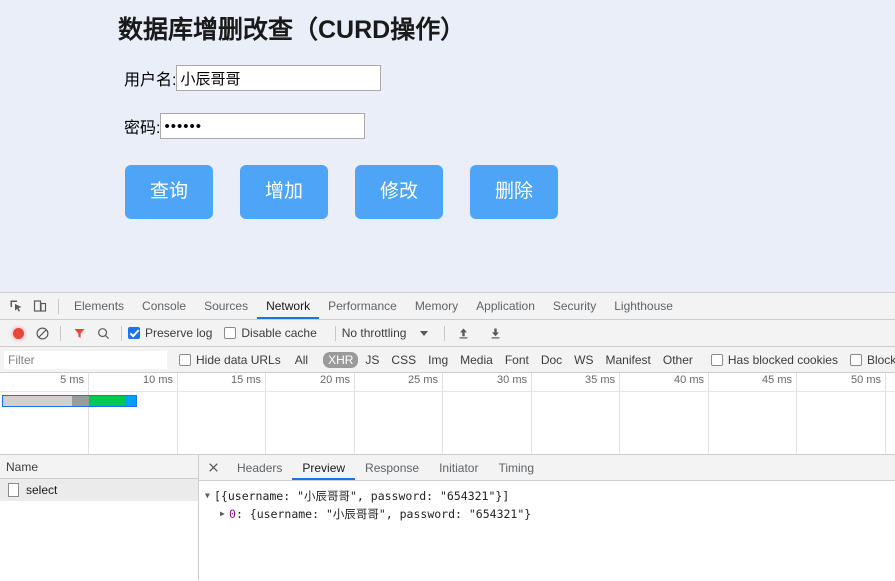 The image size is (895, 581). What do you see at coordinates (512, 380) in the screenshot?
I see `timeline-tick-label: 30 ms` at bounding box center [512, 380].